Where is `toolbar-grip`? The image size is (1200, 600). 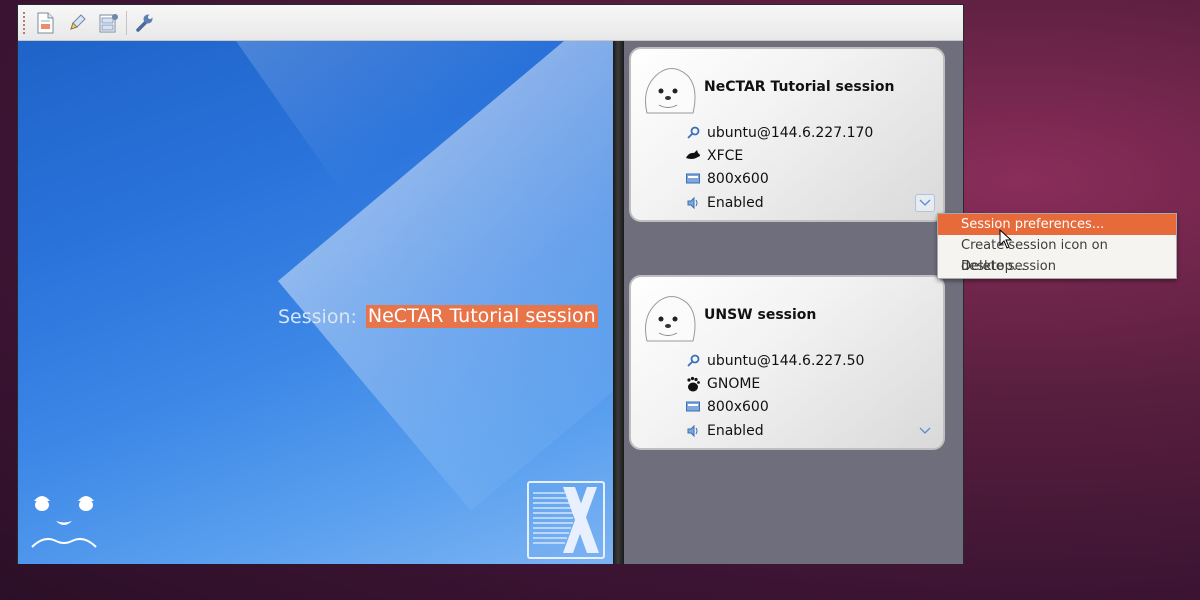 toolbar-grip is located at coordinates (24, 23).